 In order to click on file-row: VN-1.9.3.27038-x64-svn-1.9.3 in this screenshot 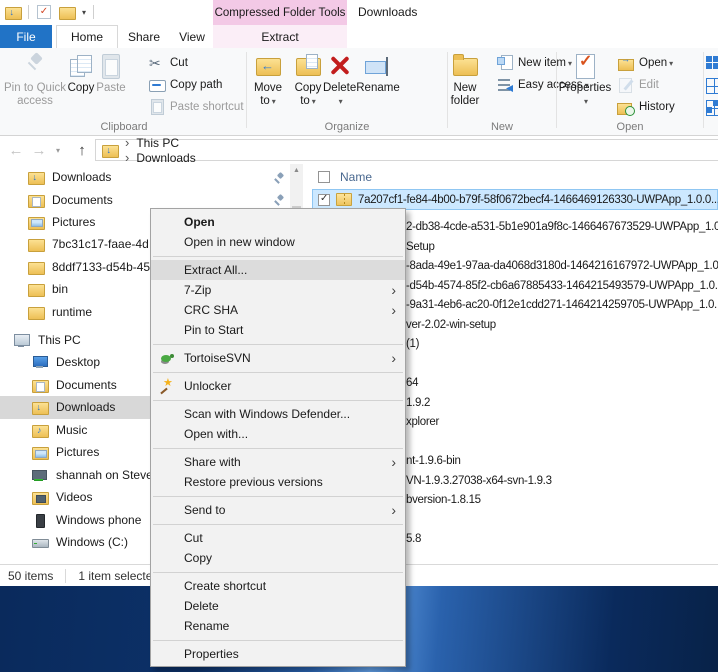, I will do `click(562, 482)`.